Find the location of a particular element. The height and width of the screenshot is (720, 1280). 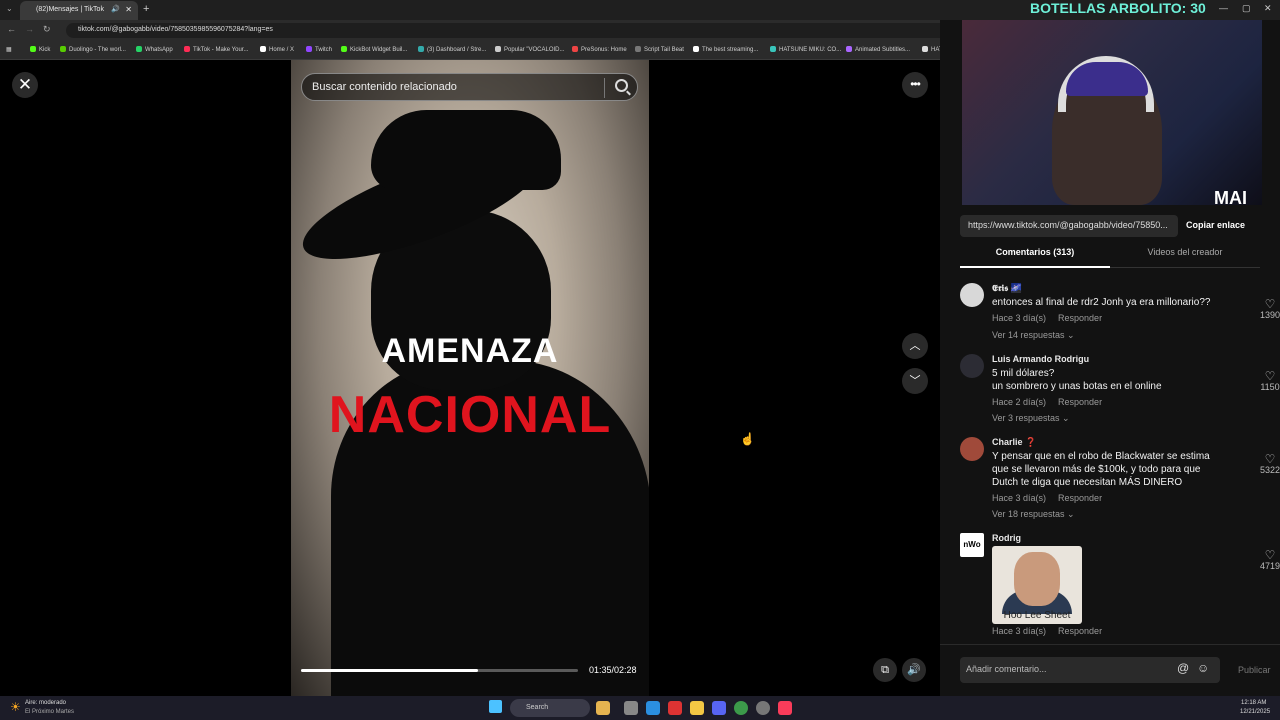

copy-link-button: Copiar enlace is located at coordinates (1215, 222).